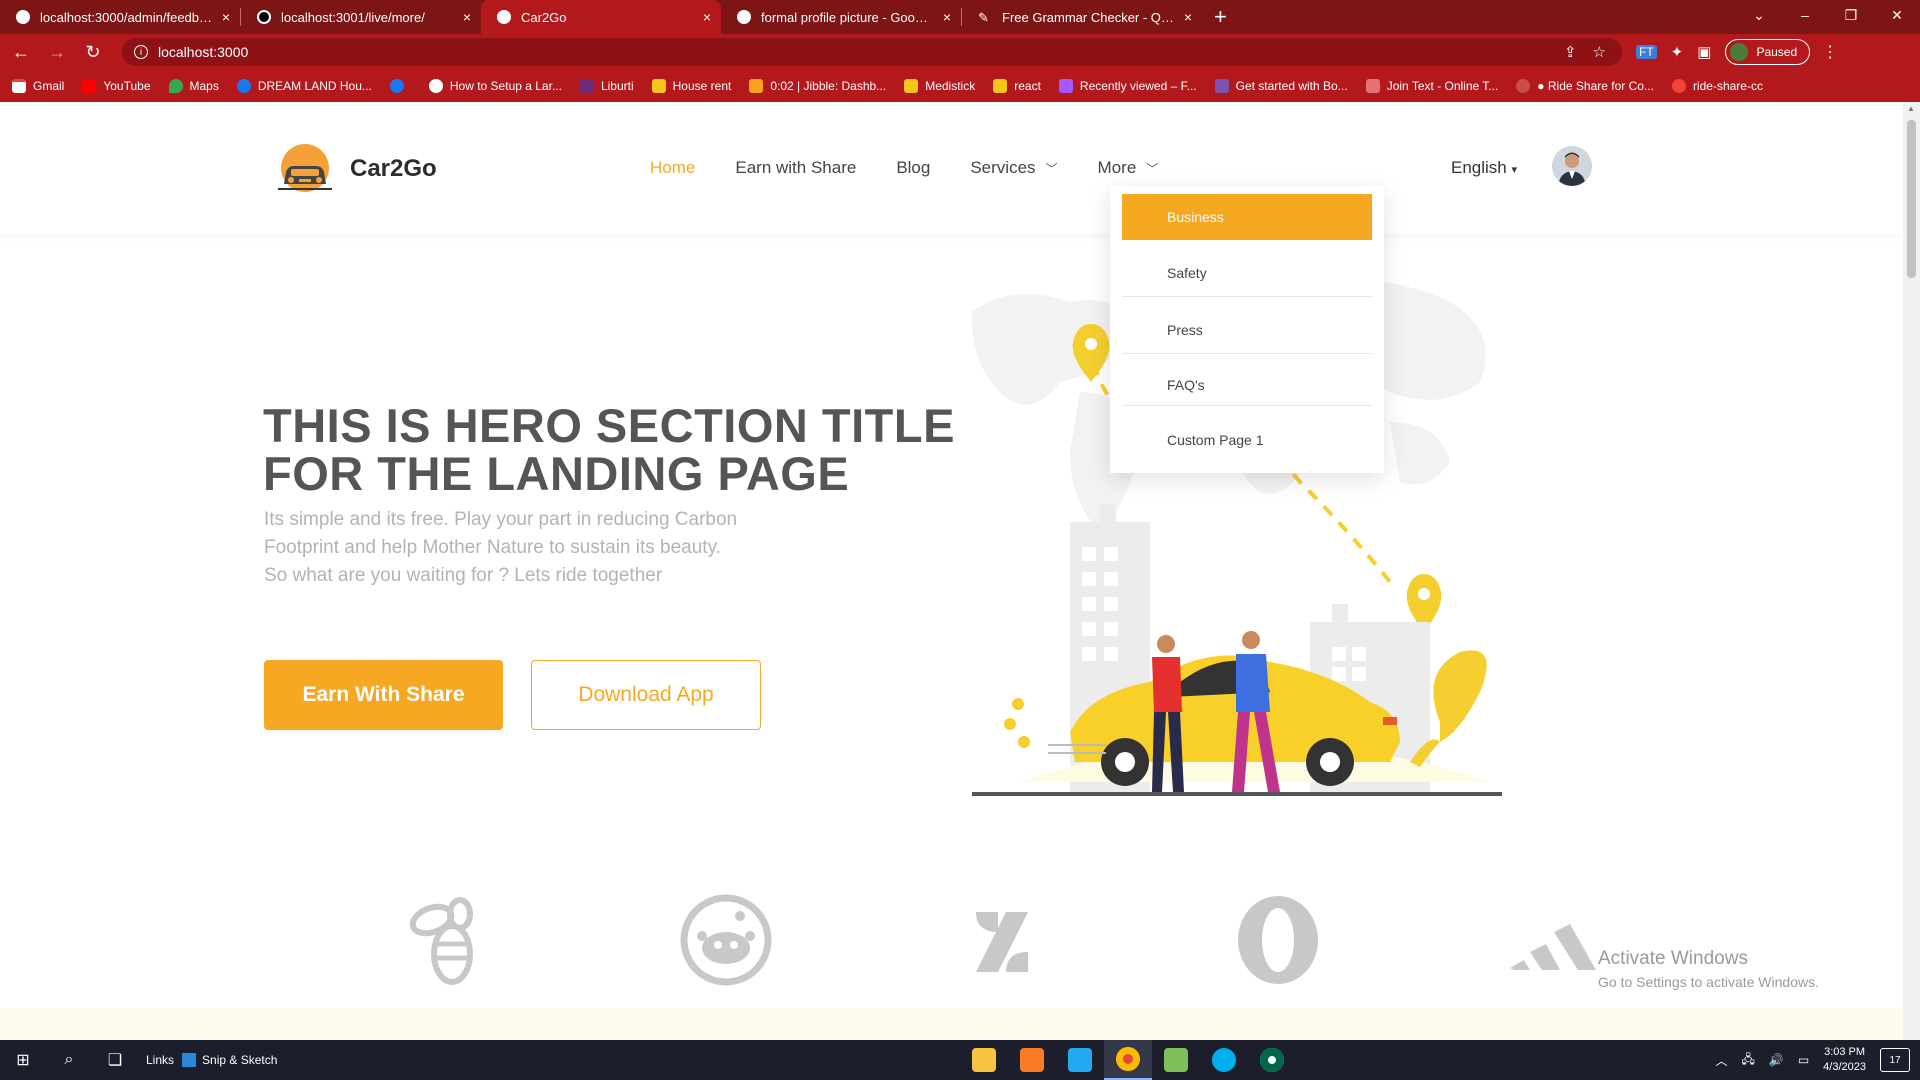 This screenshot has width=1920, height=1080. Describe the element at coordinates (1032, 1060) in the screenshot. I see `xampp-icon` at that location.